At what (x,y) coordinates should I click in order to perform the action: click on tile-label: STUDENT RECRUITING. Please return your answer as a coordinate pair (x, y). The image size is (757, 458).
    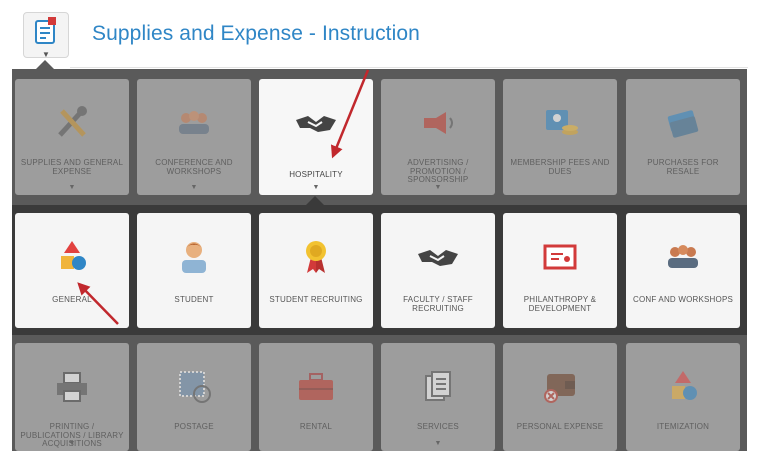
    Looking at the image, I should click on (316, 299).